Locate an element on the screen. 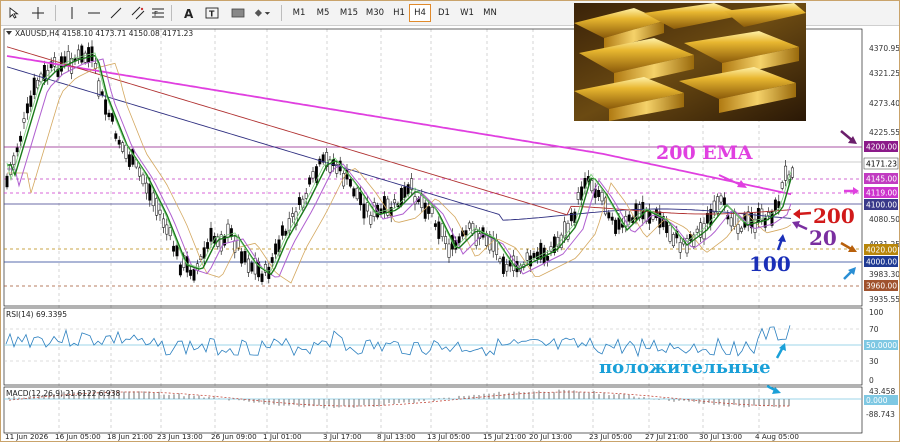 The height and width of the screenshot is (442, 900). time-tick: 1 Jul 01:00 is located at coordinates (282, 436).